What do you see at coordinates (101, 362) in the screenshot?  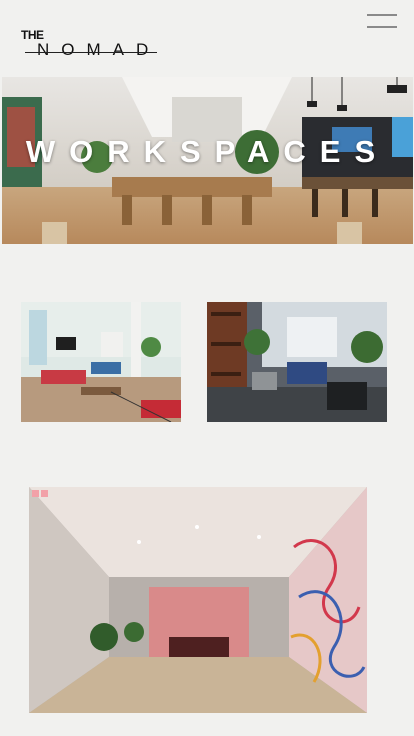 I see `workspace-photo-lounge` at bounding box center [101, 362].